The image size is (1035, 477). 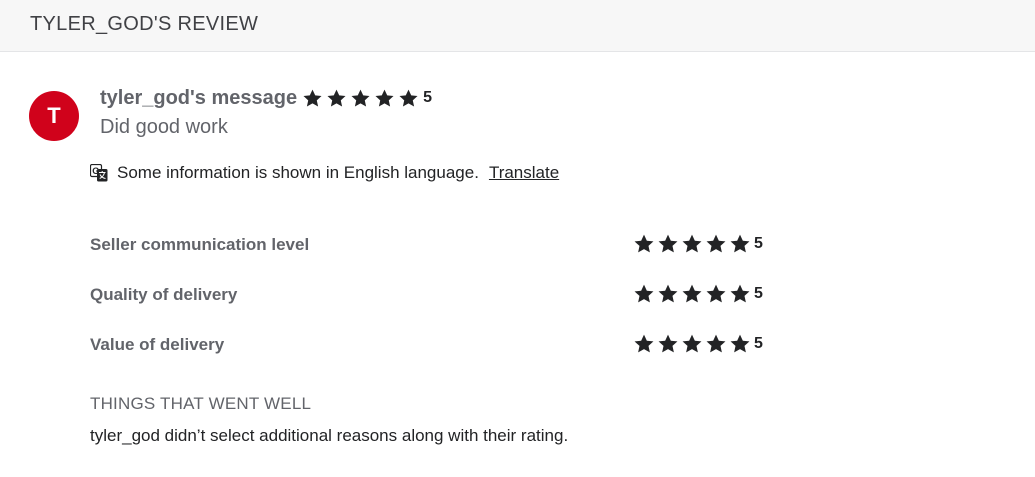 I want to click on rating-row-seller-communication: Seller communication level 5, so click(x=430, y=245).